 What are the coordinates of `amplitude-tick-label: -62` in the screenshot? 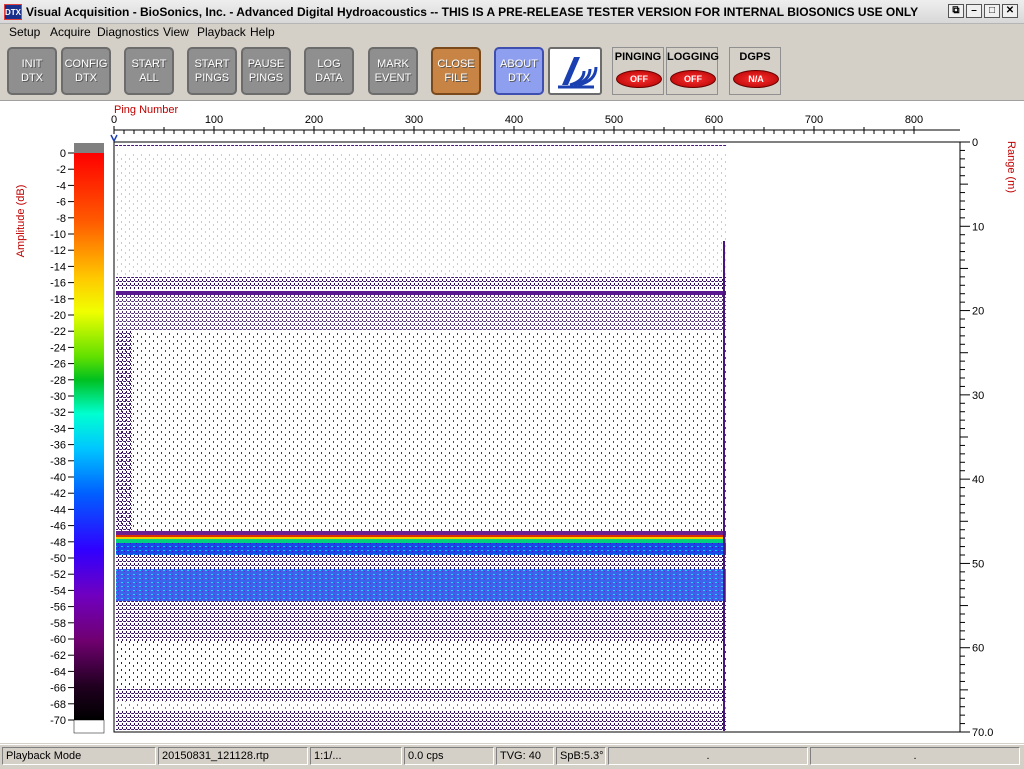 It's located at (58, 656).